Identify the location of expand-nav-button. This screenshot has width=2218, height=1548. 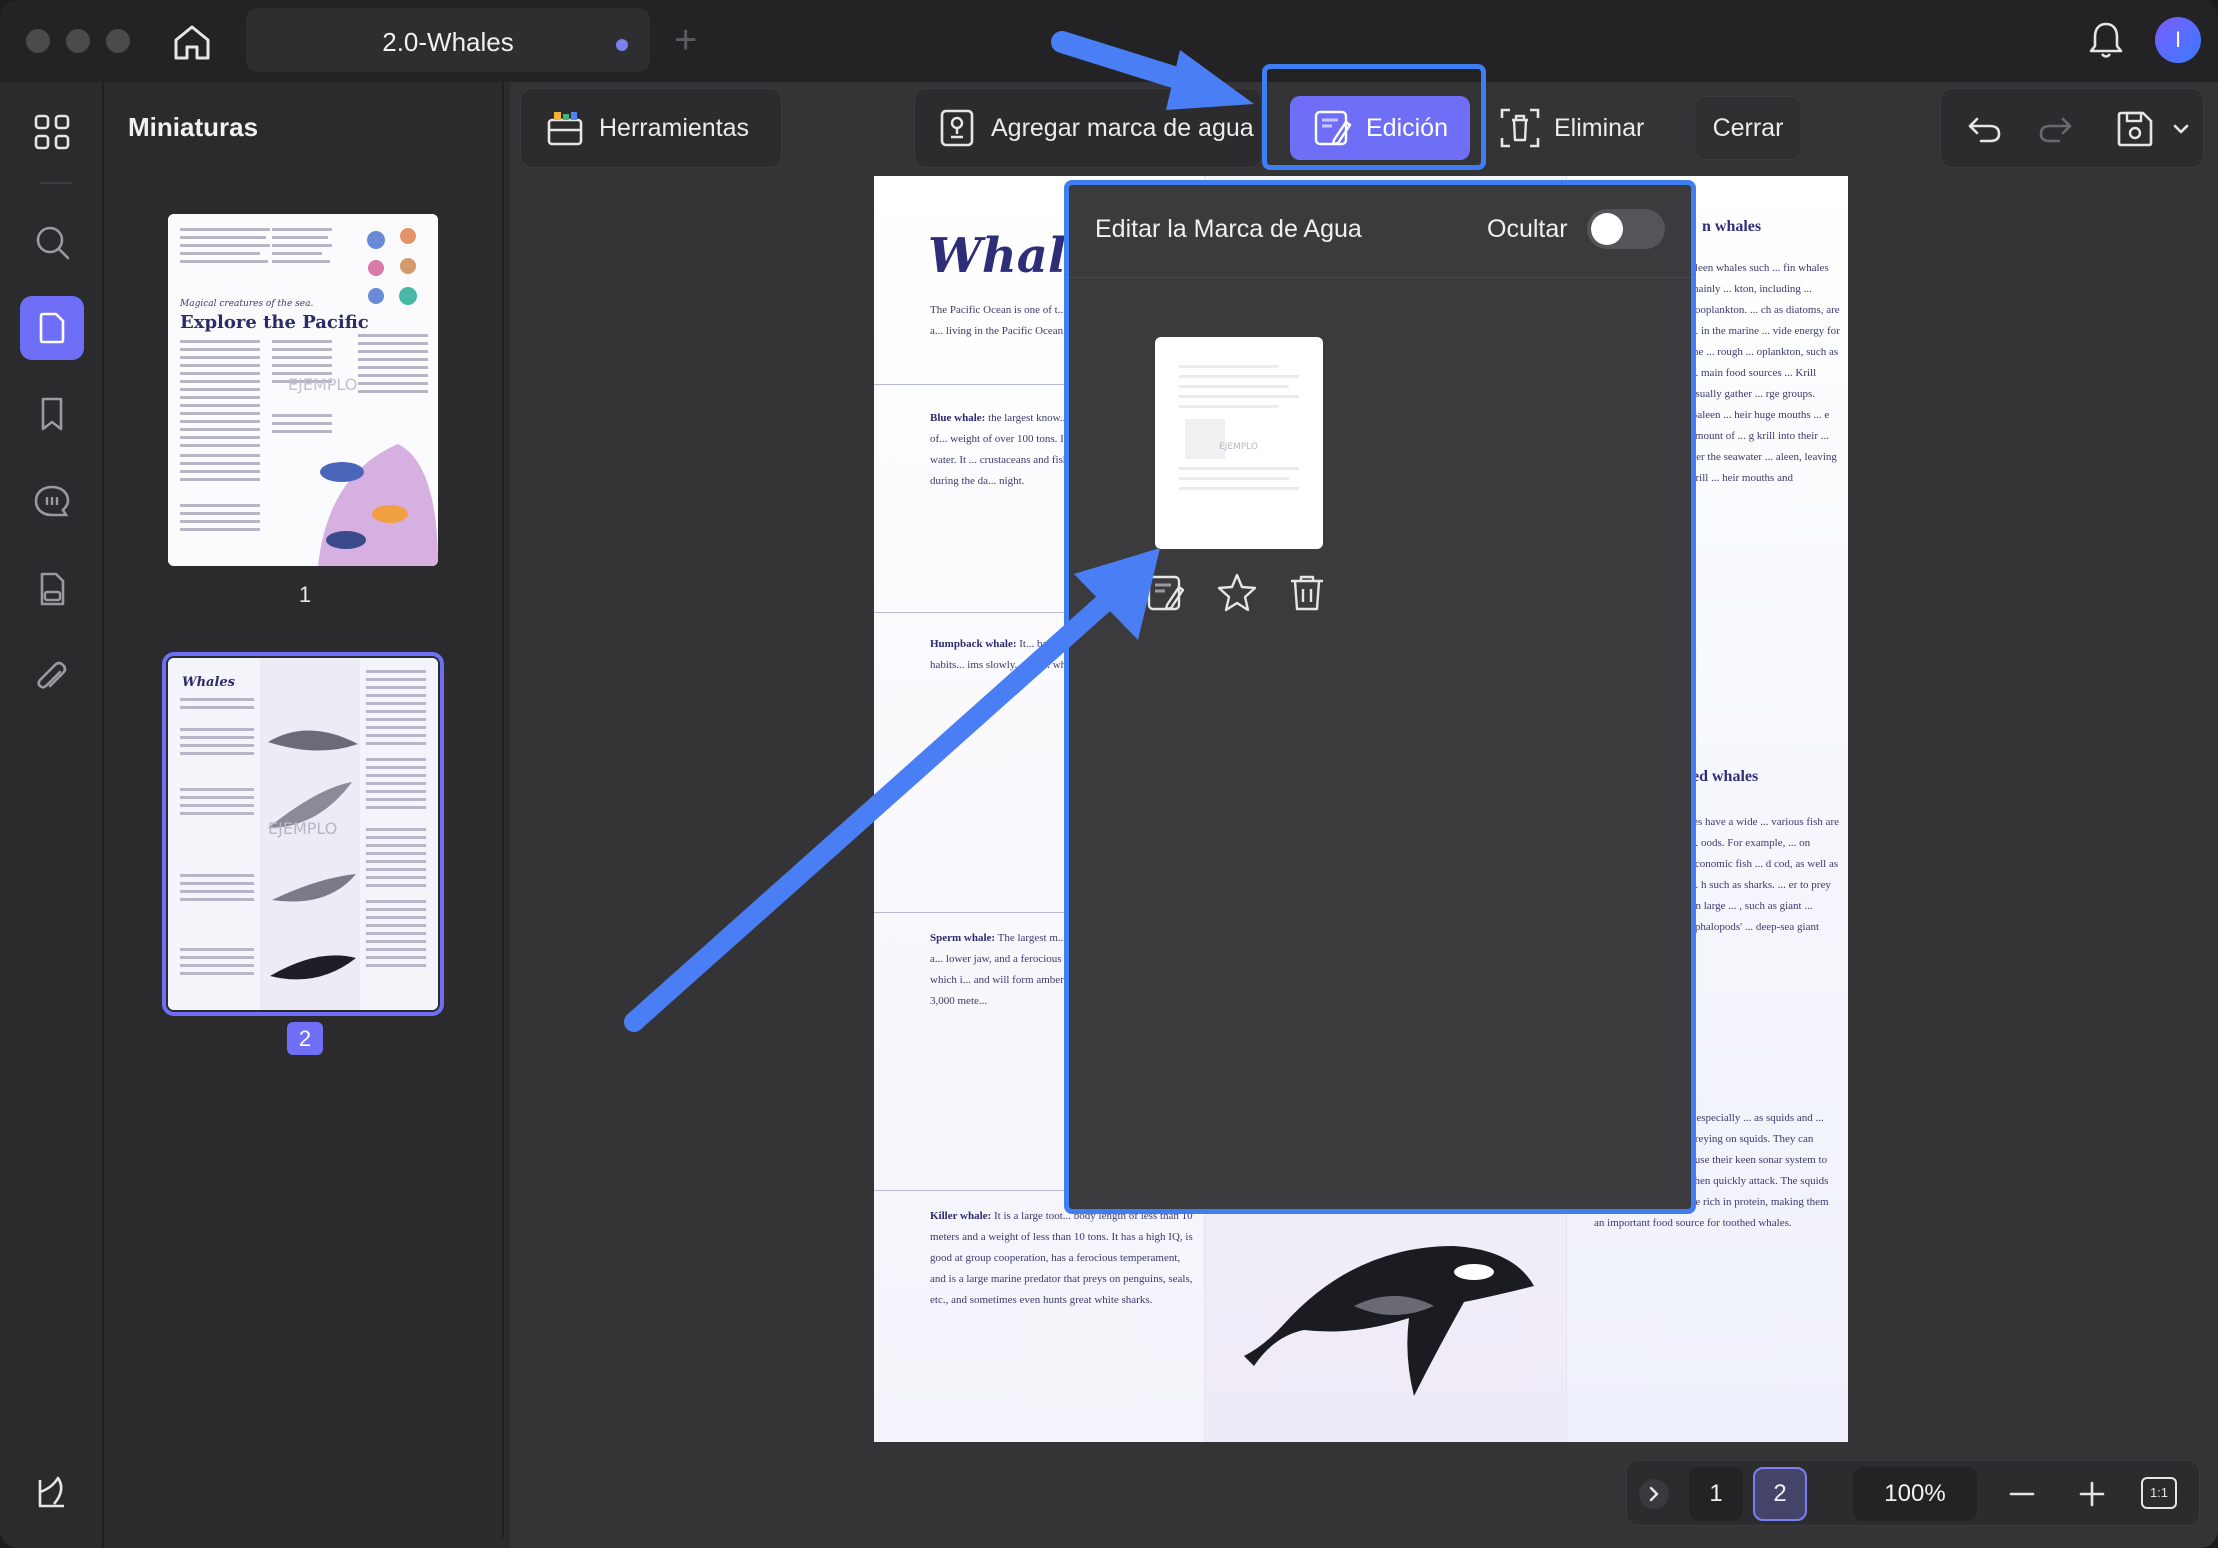
(1654, 1494).